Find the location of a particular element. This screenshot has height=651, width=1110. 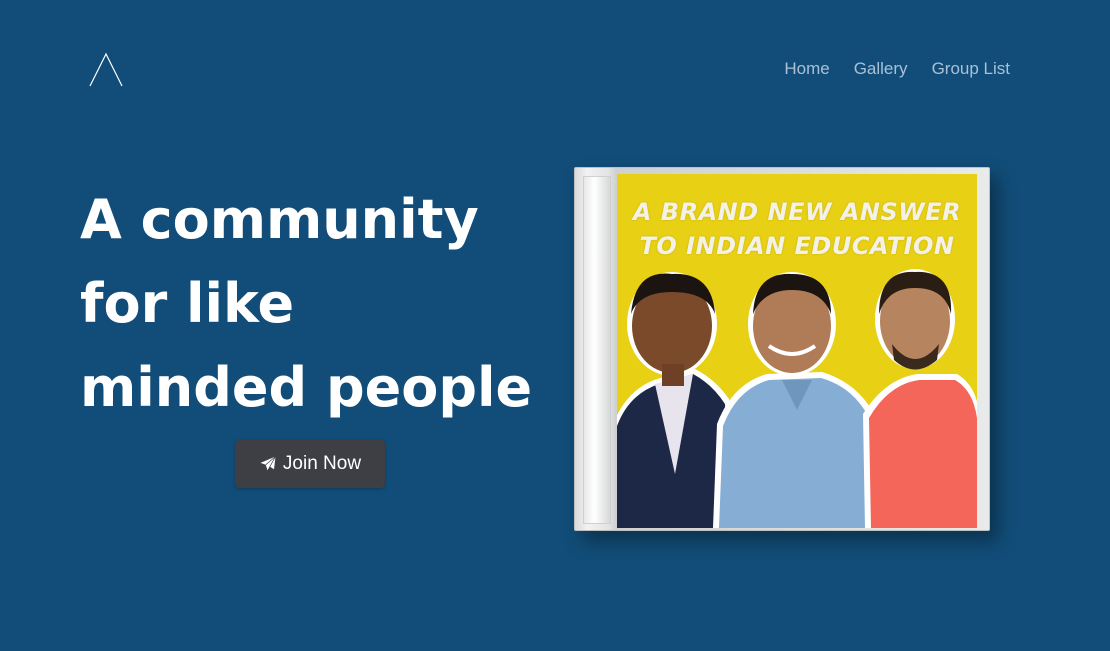

hero-title-line: A community is located at coordinates (279, 219).